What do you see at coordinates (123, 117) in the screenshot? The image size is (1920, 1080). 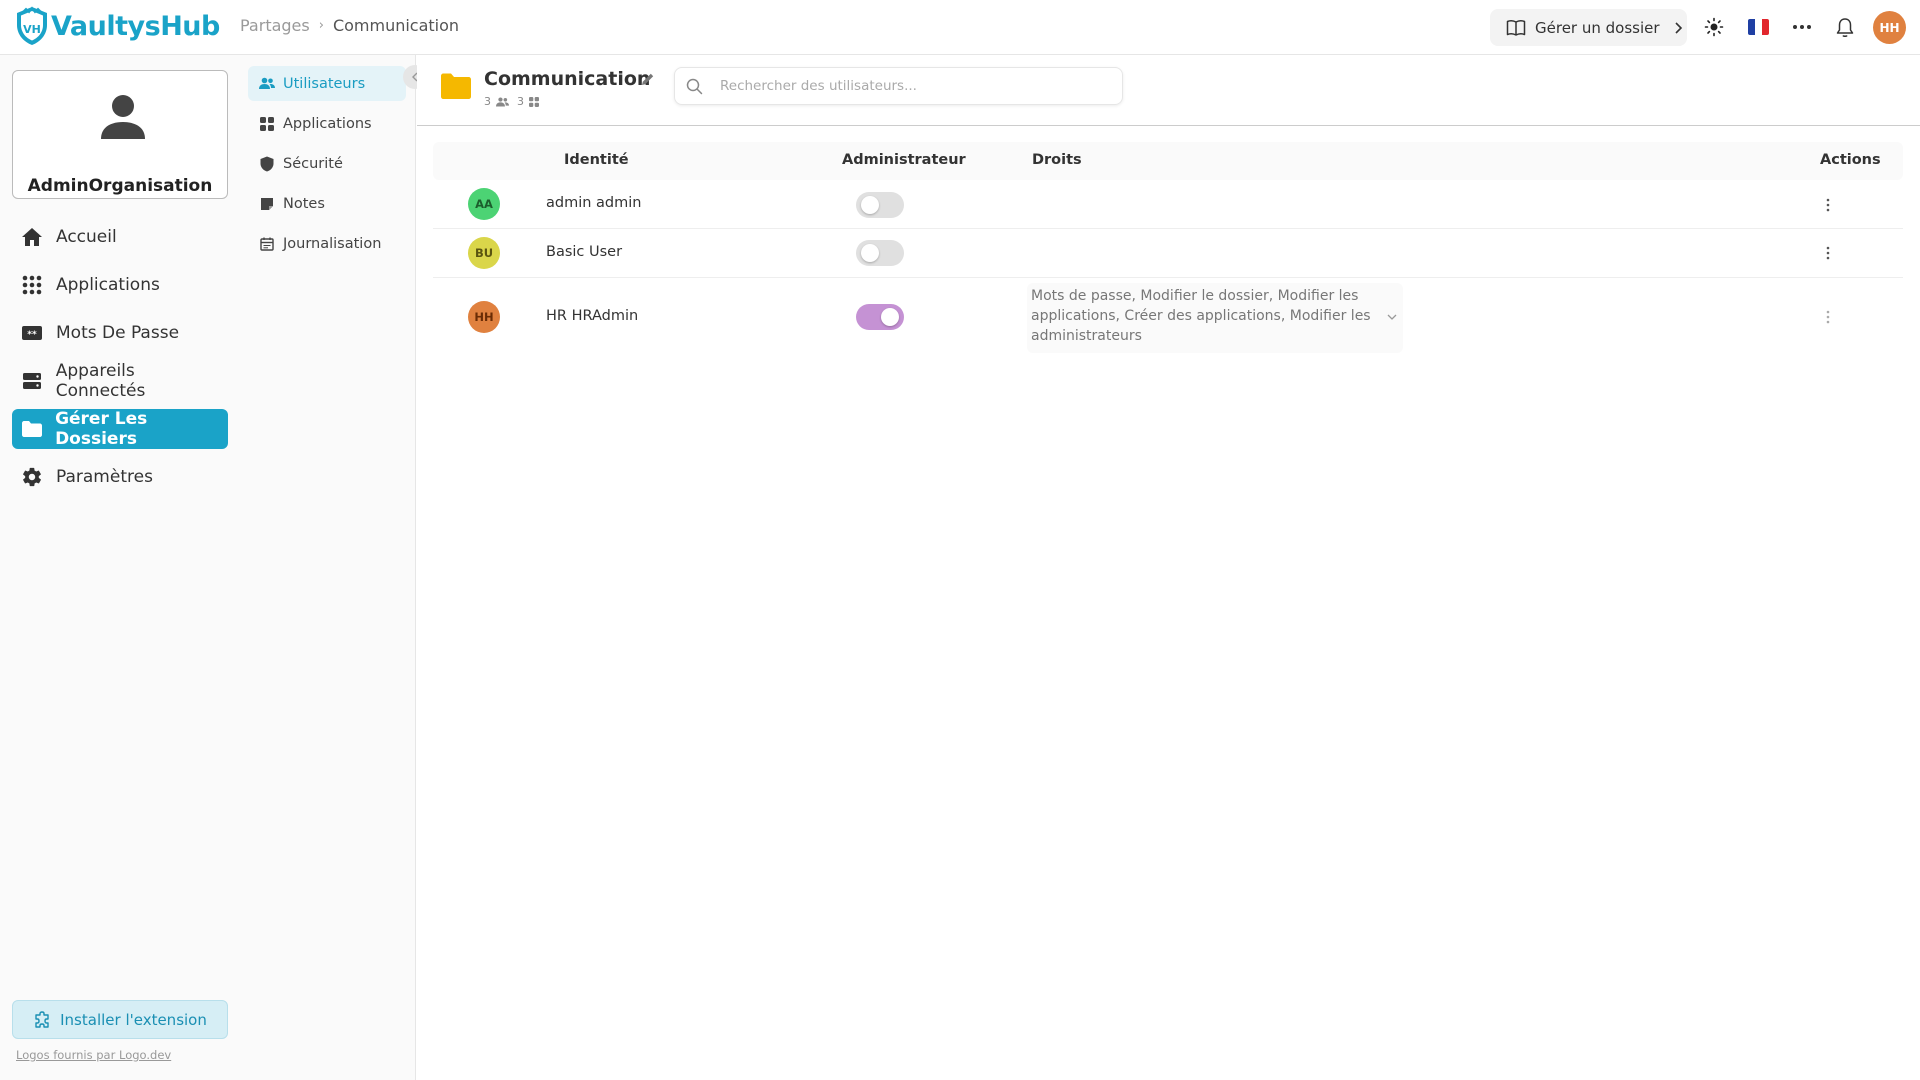 I see `person-icon` at bounding box center [123, 117].